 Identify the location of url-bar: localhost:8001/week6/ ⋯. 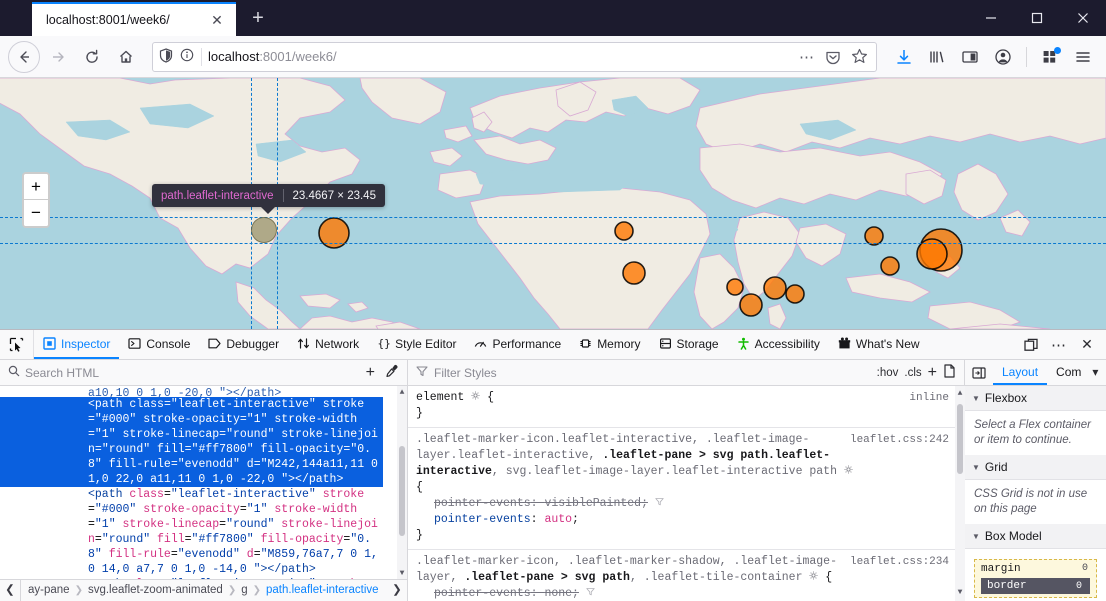
(514, 56).